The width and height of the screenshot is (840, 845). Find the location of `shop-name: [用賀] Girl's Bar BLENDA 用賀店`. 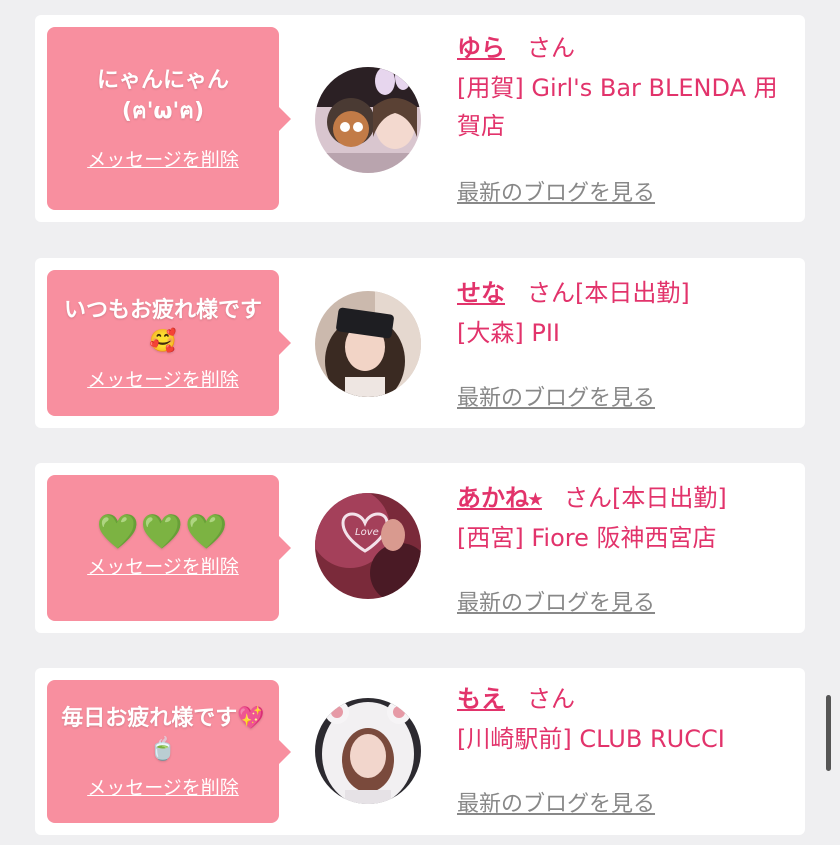

shop-name: [用賀] Girl's Bar BLENDA 用賀店 is located at coordinates (617, 107).